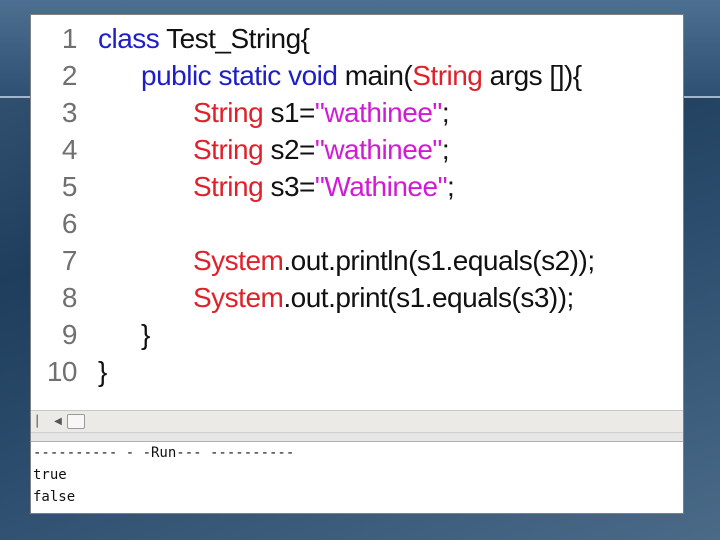  What do you see at coordinates (69, 112) in the screenshot?
I see `line-number: 3` at bounding box center [69, 112].